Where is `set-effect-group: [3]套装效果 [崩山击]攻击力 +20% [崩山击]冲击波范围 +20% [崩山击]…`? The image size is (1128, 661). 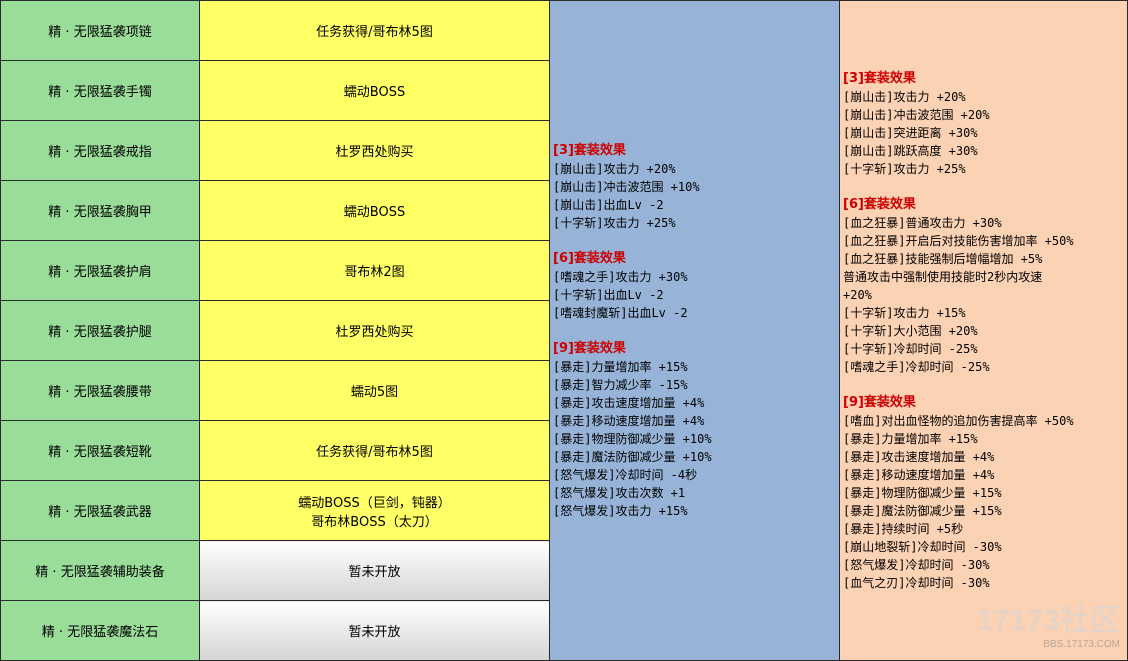 set-effect-group: [3]套装效果 [崩山击]攻击力 +20% [崩山击]冲击波范围 +20% [崩山击]… is located at coordinates (985, 124).